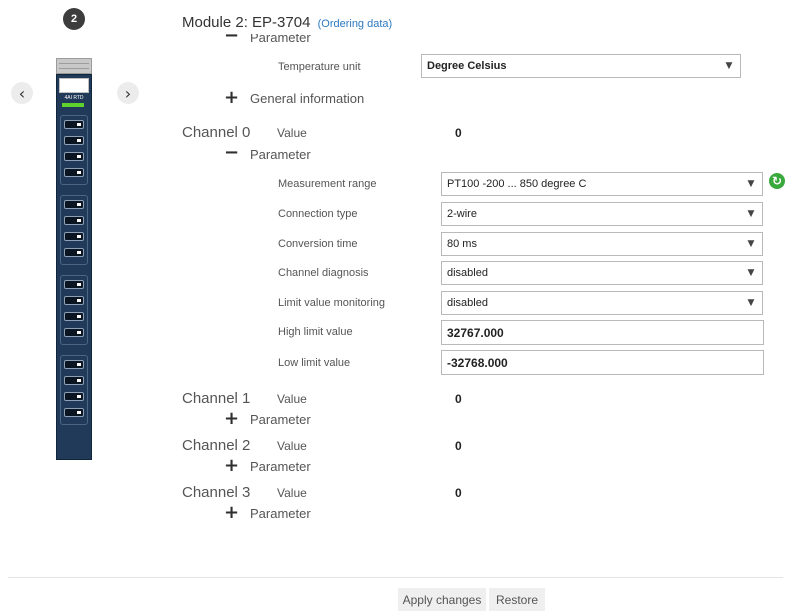 Image resolution: width=789 pixels, height=611 pixels. I want to click on channel-diagnosis-select: disabled ▼, so click(602, 273).